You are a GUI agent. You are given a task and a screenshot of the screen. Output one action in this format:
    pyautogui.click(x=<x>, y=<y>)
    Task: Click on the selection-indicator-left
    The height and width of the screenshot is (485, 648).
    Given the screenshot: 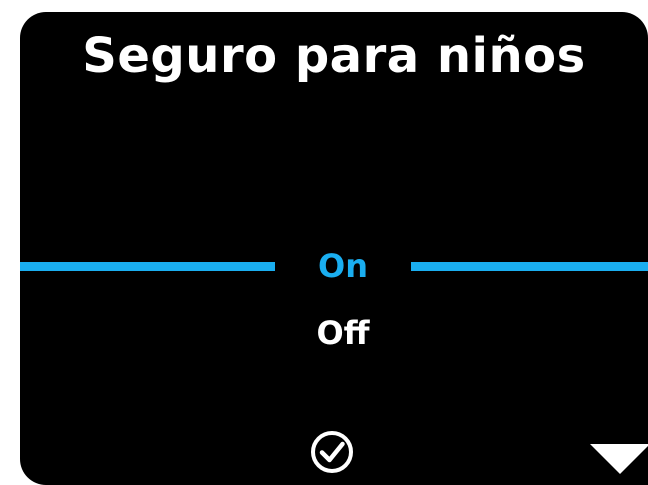 What is the action you would take?
    pyautogui.click(x=147, y=266)
    